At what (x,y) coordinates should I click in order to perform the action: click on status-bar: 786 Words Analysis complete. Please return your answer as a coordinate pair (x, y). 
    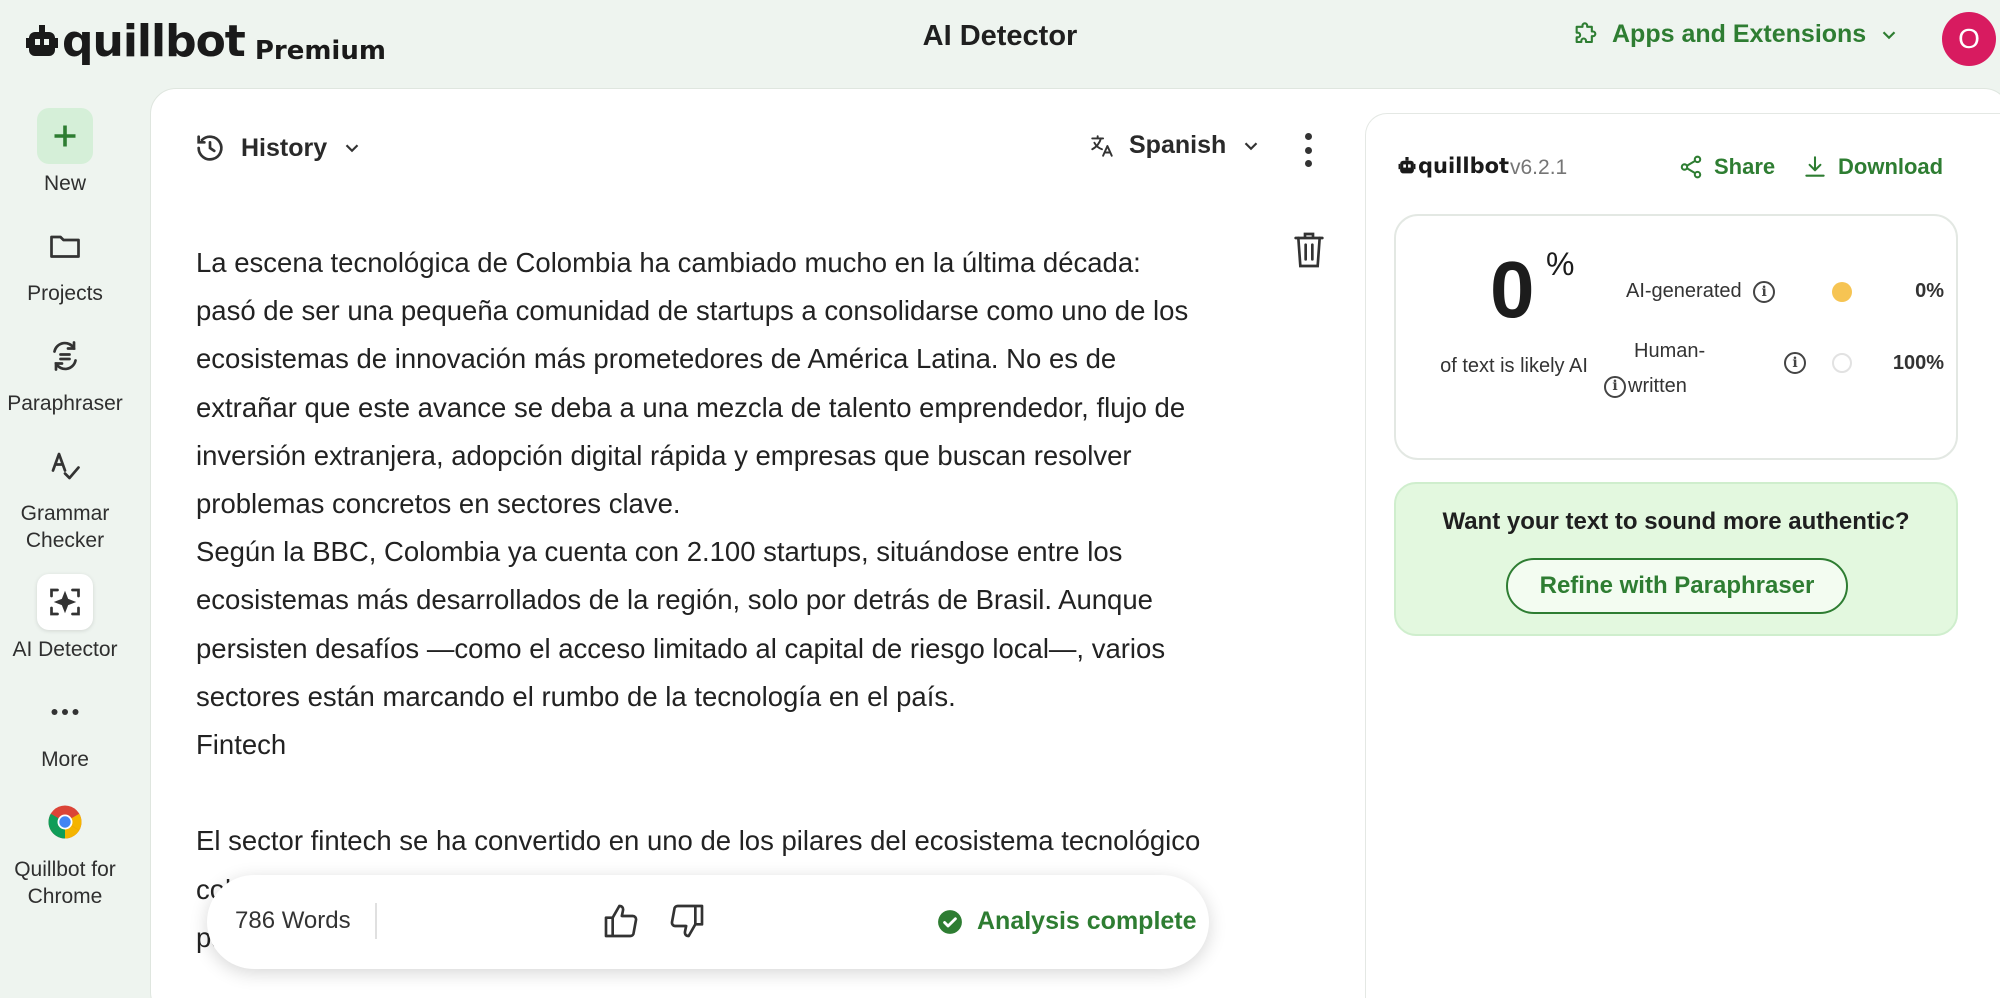
    Looking at the image, I should click on (708, 922).